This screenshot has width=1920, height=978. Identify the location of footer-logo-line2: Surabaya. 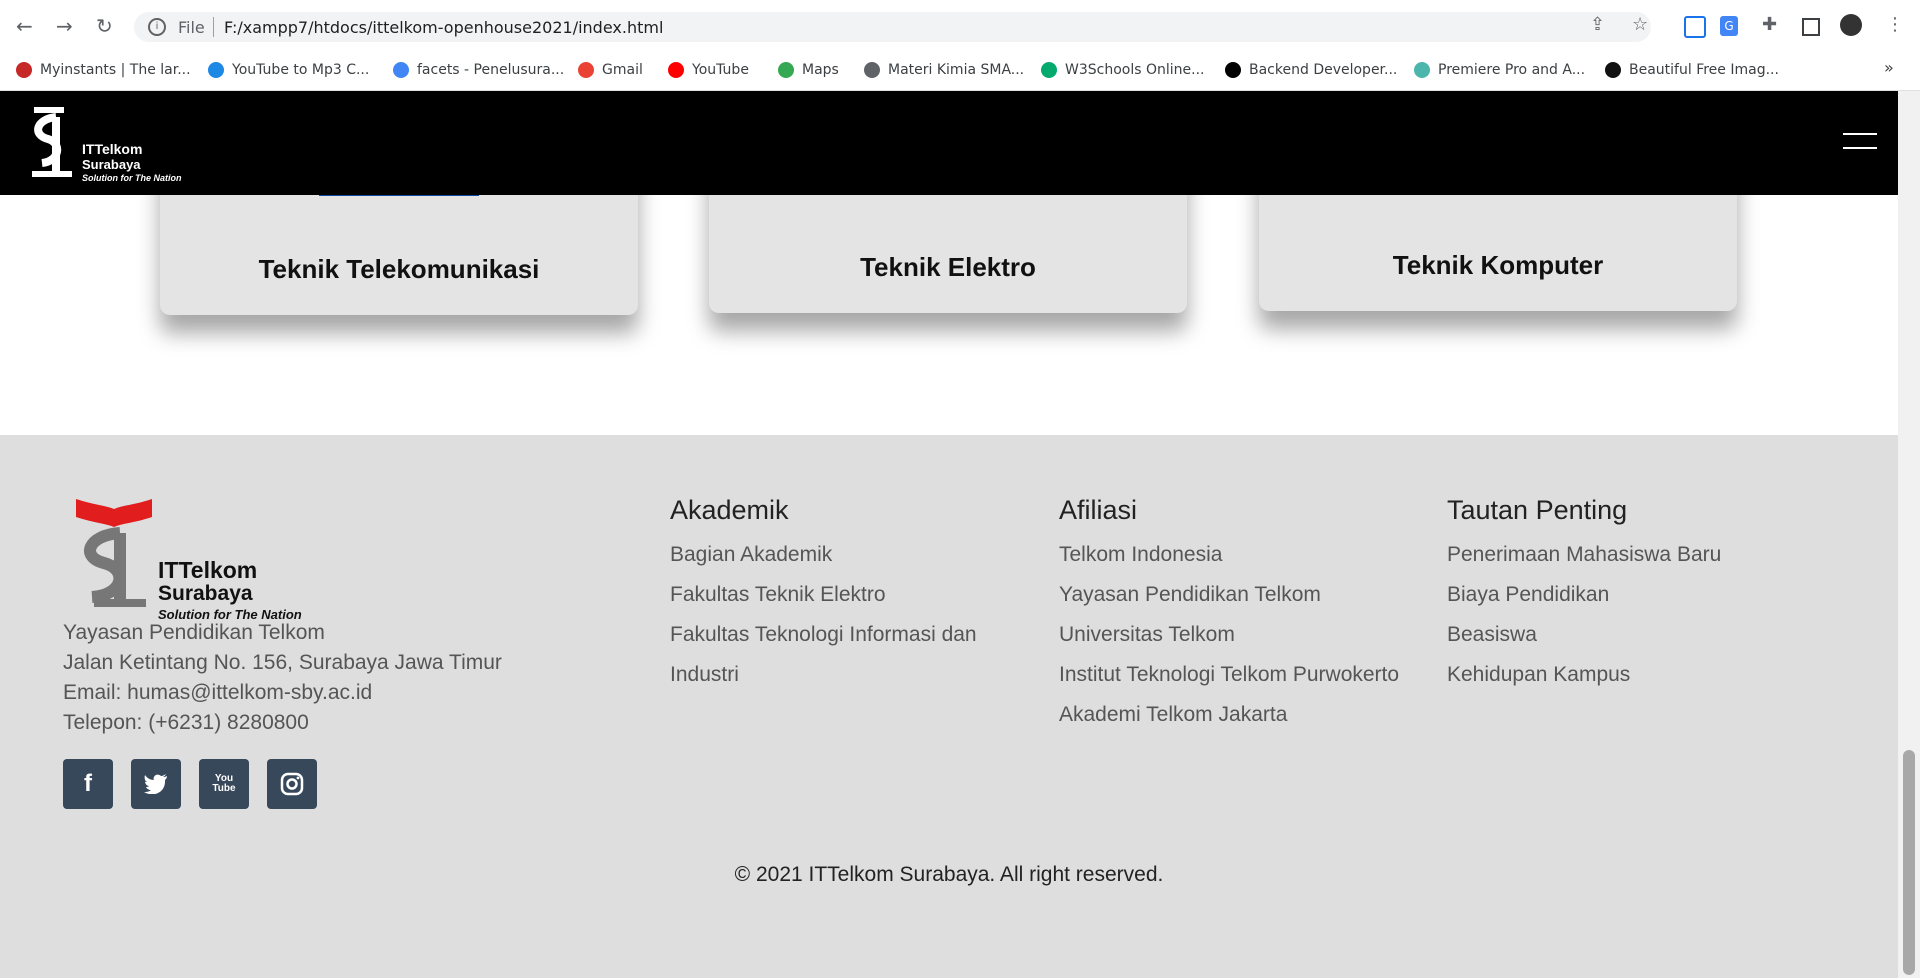
(205, 593).